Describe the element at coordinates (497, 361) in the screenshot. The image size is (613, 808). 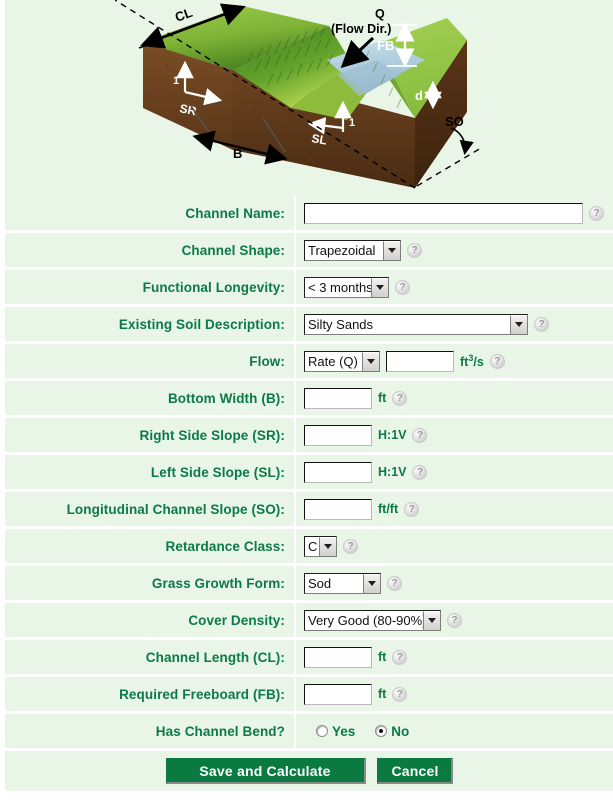
I see `help-icon-flow` at that location.